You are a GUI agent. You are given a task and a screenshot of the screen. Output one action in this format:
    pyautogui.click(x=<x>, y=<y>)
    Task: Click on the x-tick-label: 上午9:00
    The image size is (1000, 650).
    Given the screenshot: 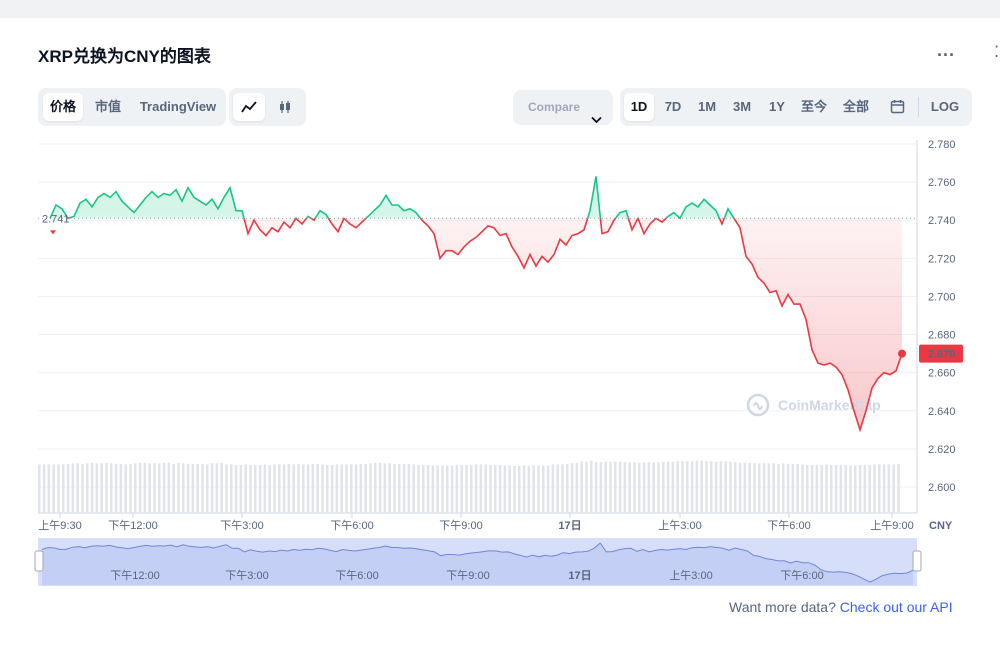 What is the action you would take?
    pyautogui.click(x=891, y=525)
    